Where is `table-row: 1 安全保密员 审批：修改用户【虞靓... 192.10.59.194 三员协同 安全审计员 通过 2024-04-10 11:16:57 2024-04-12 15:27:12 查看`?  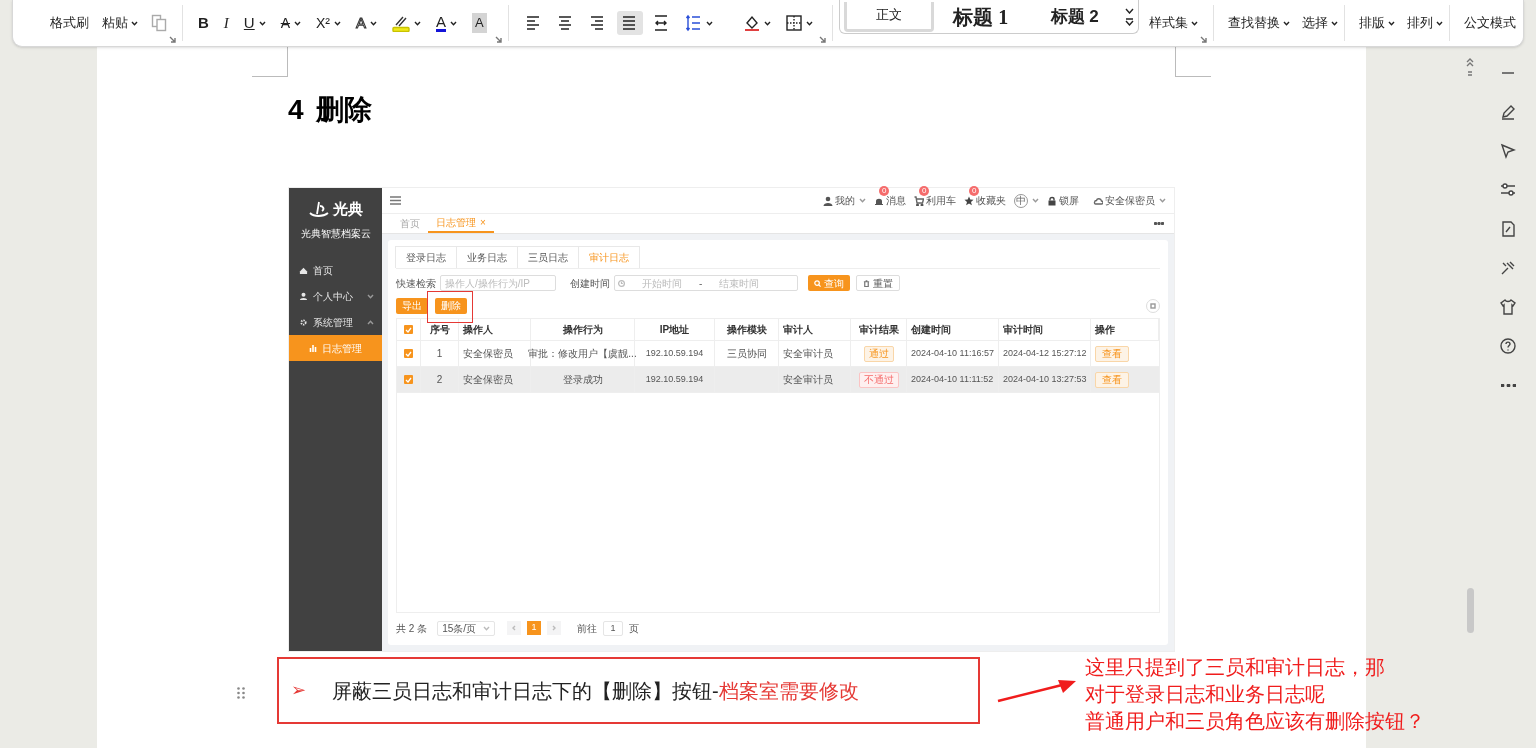
table-row: 1 安全保密员 审批：修改用户【虞靓... 192.10.59.194 三员协同 安全审计员 通过 2024-04-10 11:16:57 2024-04-12 15:27:12 查看 is located at coordinates (778, 354).